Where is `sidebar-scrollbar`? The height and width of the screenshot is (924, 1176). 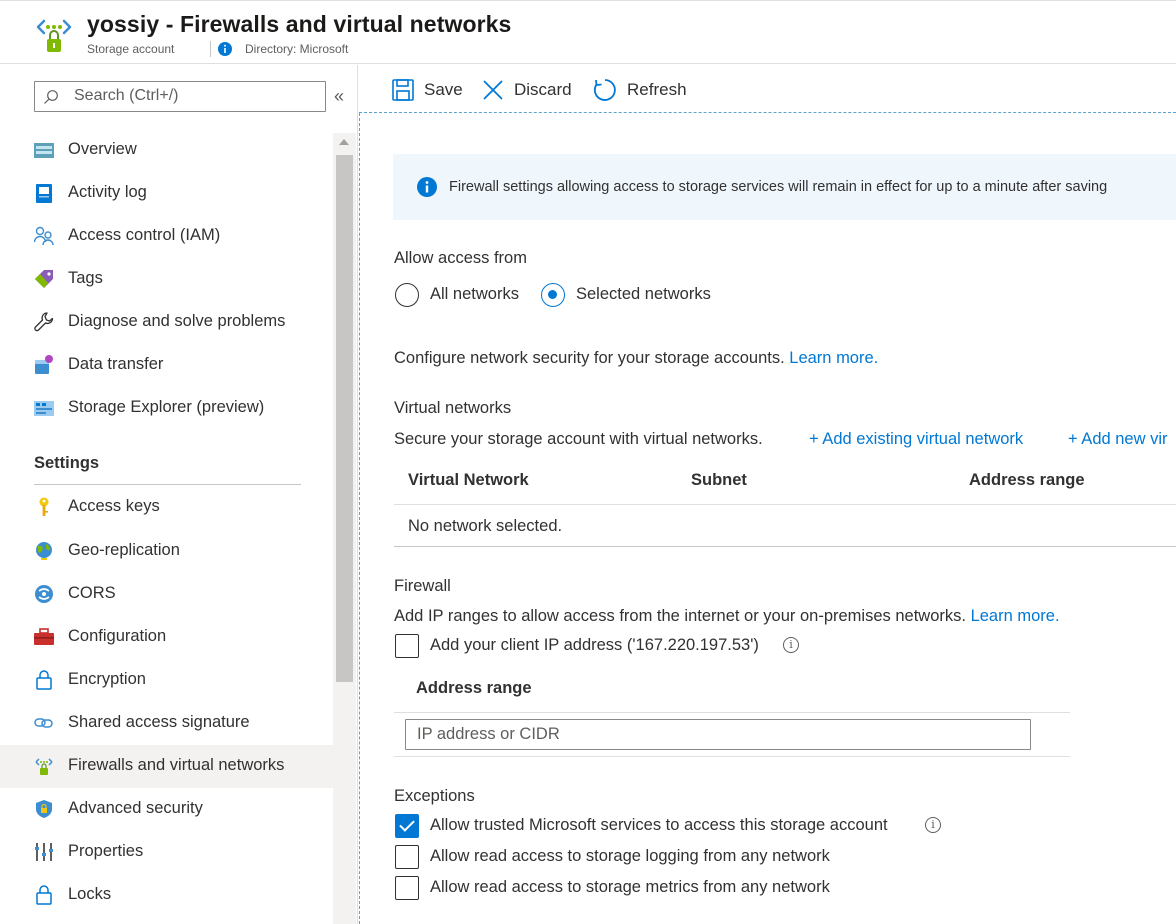 sidebar-scrollbar is located at coordinates (344, 528).